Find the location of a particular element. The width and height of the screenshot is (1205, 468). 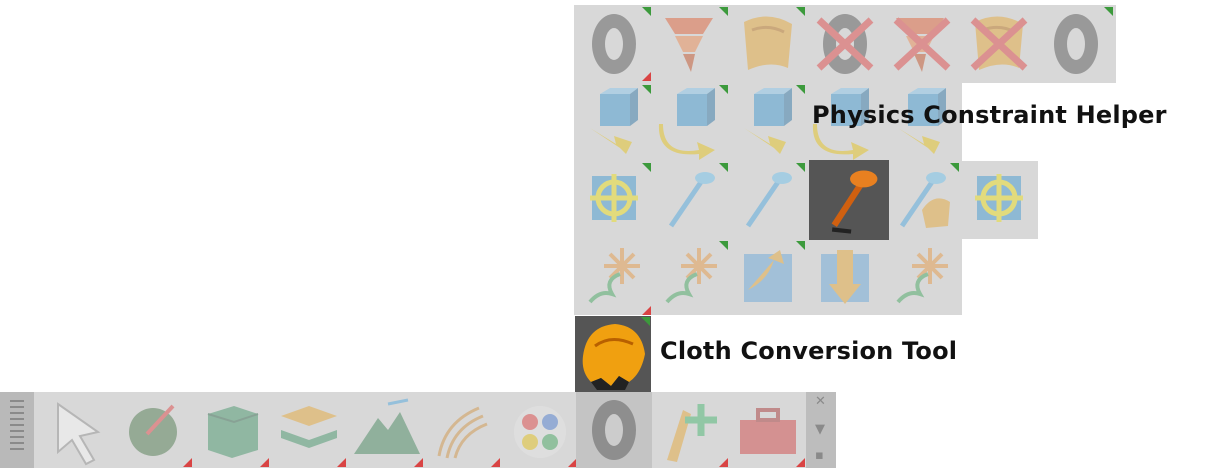

cube-down-arrow-icon is located at coordinates (614, 122).